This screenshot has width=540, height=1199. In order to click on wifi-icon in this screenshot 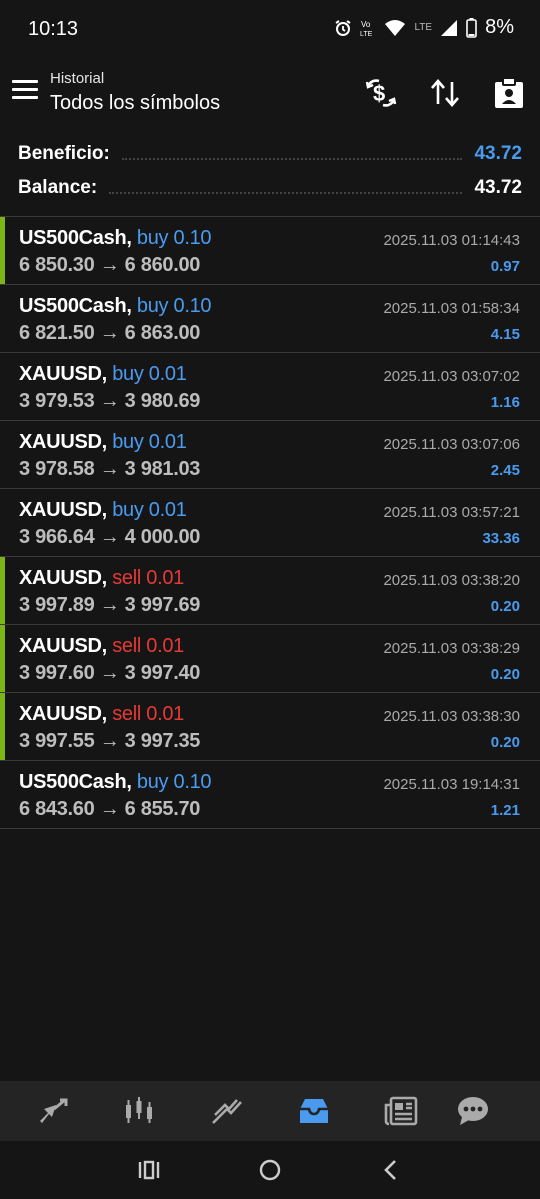, I will do `click(395, 27)`.